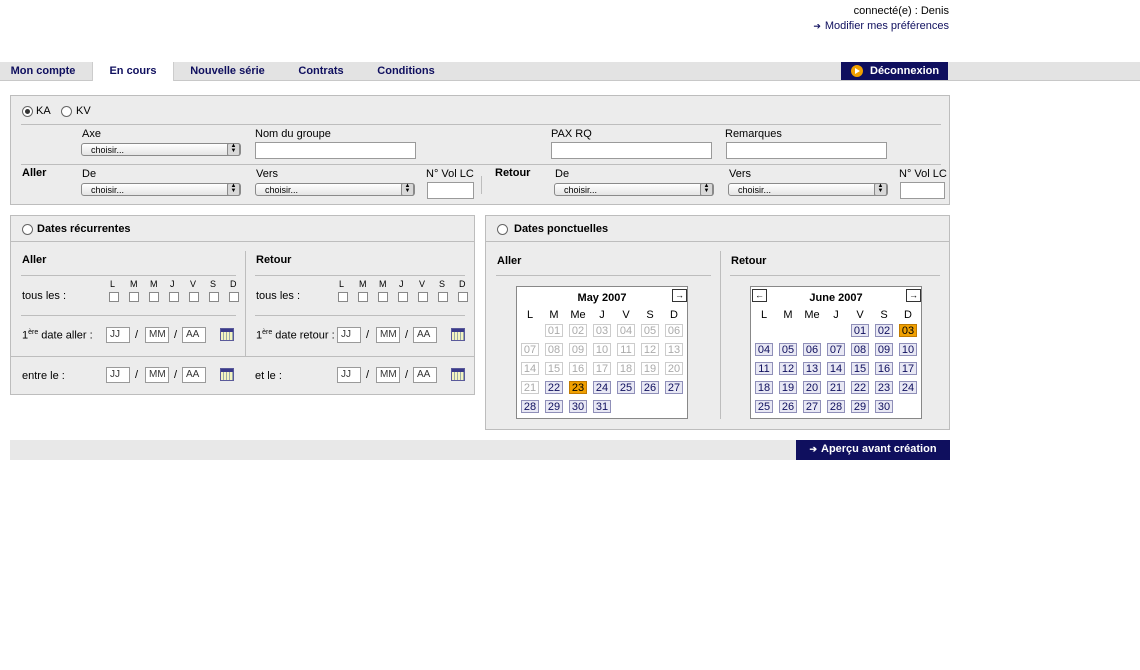 The image size is (1140, 670). I want to click on between-aa-input: AA, so click(194, 375).